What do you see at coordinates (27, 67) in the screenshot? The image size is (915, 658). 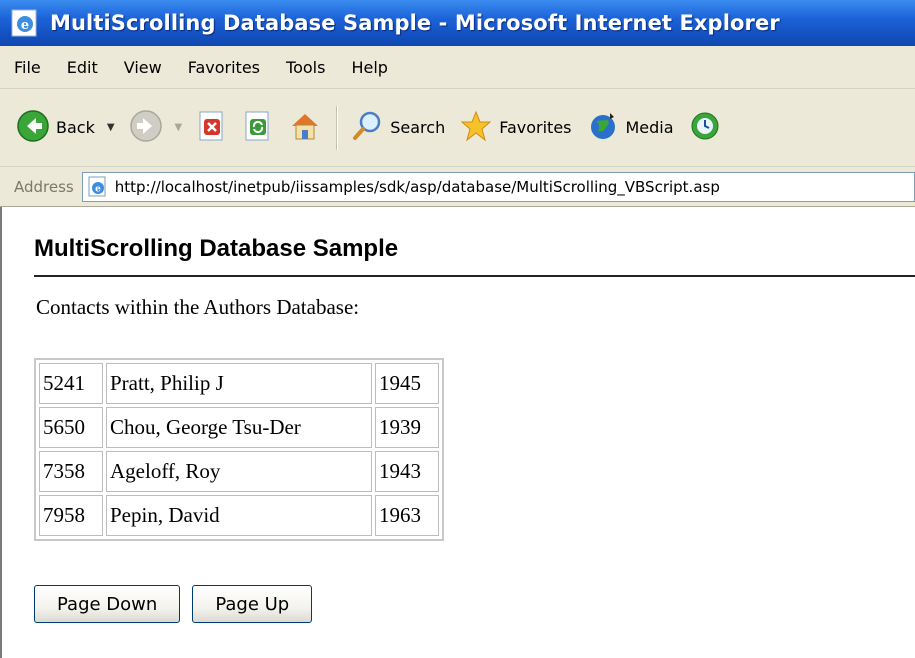 I see `menu-file: File` at bounding box center [27, 67].